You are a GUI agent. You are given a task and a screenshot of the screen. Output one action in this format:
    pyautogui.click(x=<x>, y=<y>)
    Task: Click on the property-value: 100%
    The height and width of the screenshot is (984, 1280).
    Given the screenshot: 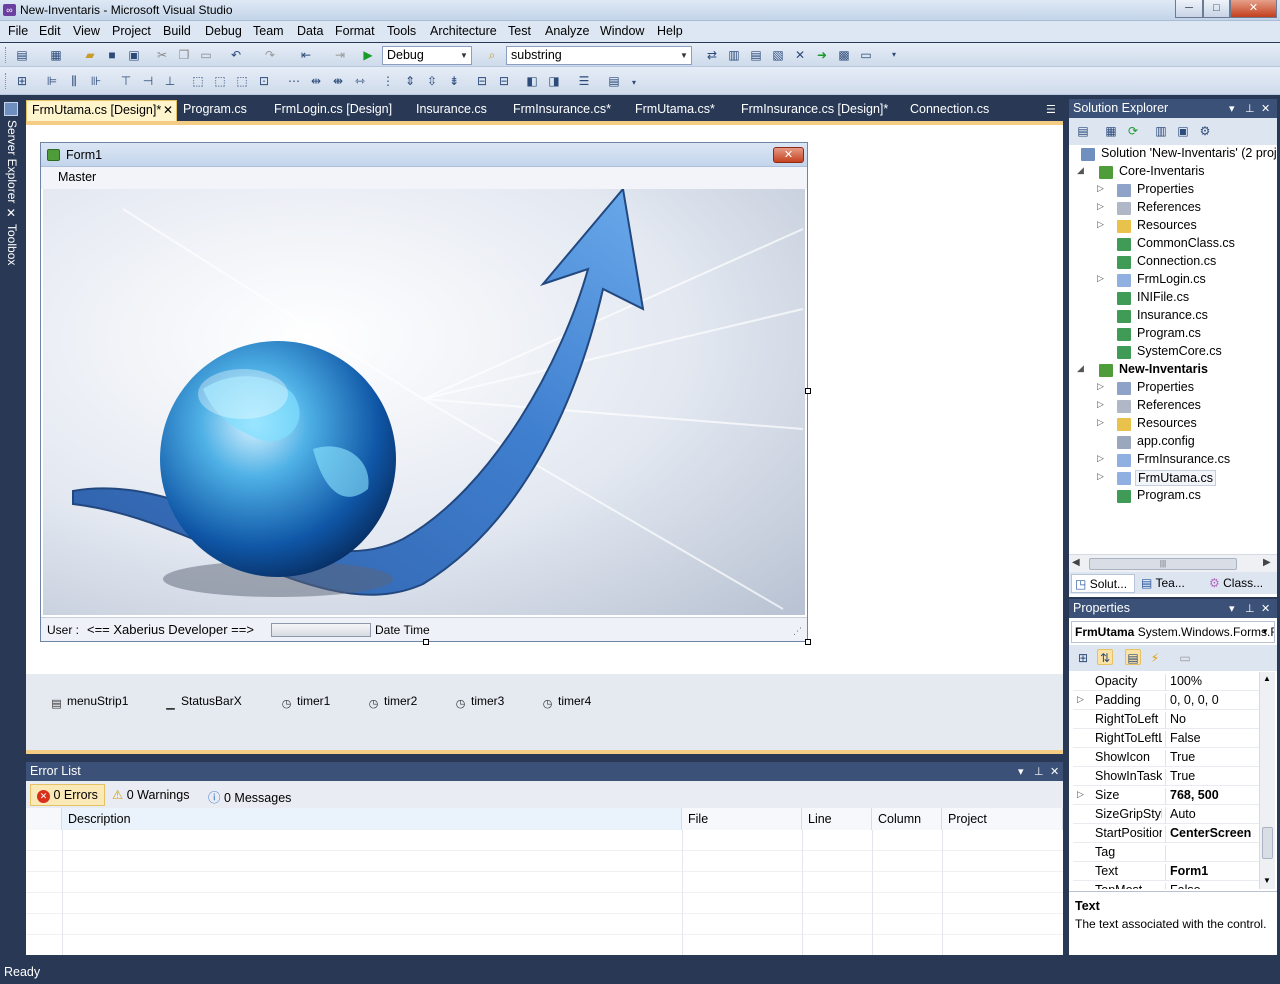 What is the action you would take?
    pyautogui.click(x=1213, y=682)
    